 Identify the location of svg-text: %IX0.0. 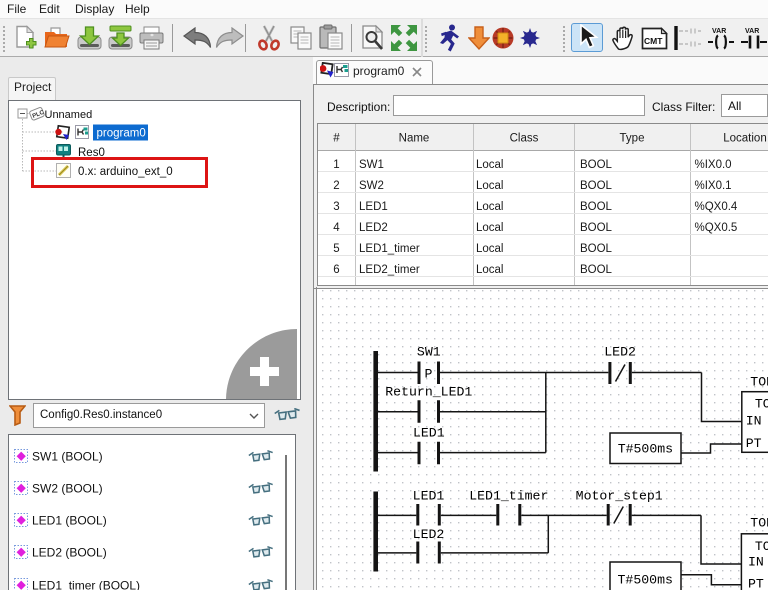
(713, 165).